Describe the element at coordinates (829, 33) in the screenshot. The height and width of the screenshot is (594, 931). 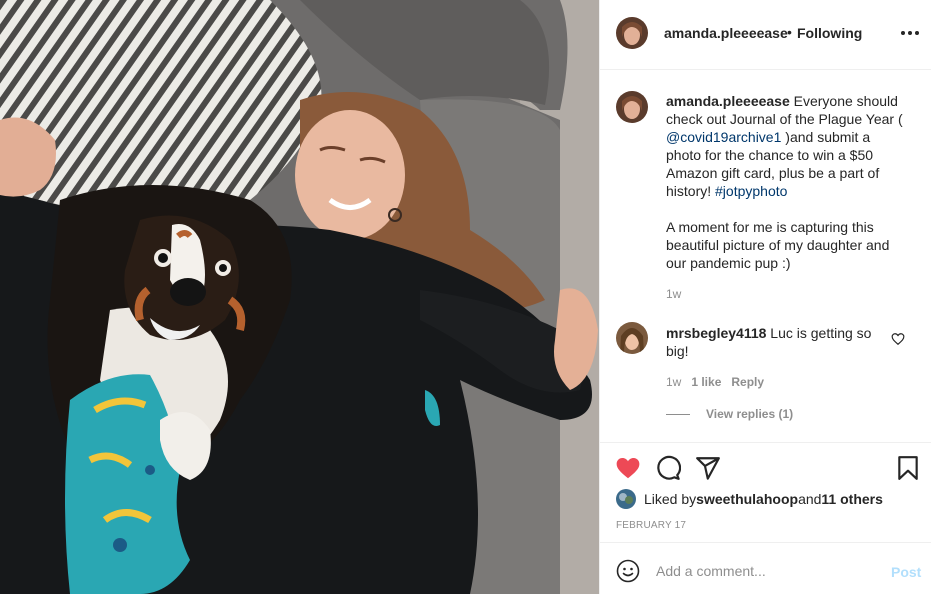
I see `following-button: Following` at that location.